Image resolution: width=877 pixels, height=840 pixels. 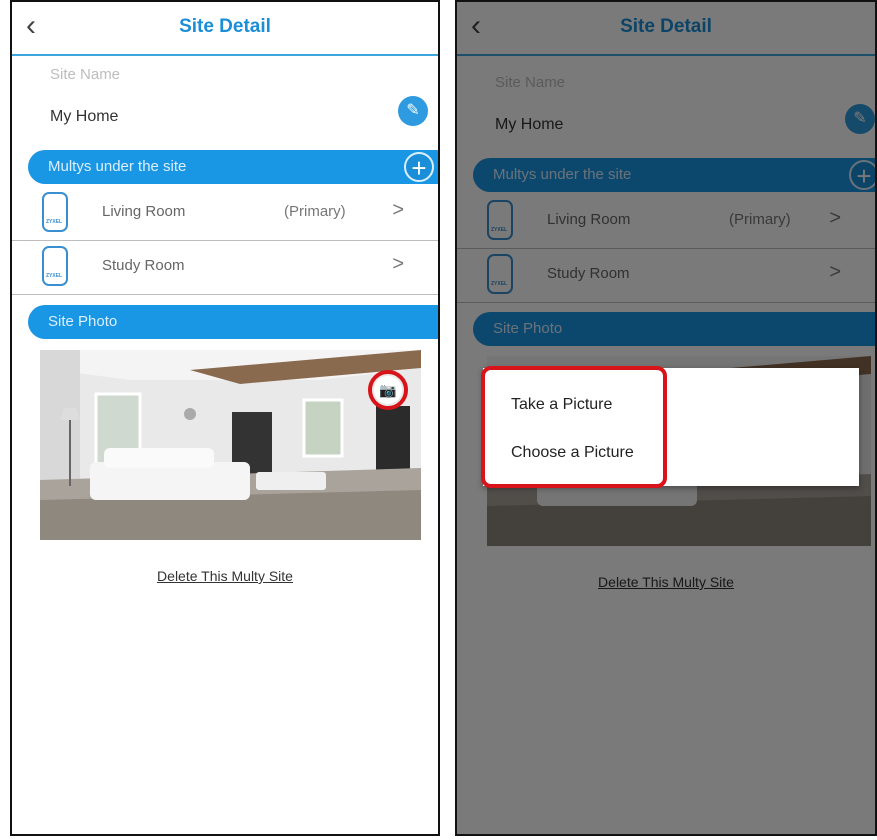 I want to click on site-photo-label: Site Photo, so click(x=83, y=321).